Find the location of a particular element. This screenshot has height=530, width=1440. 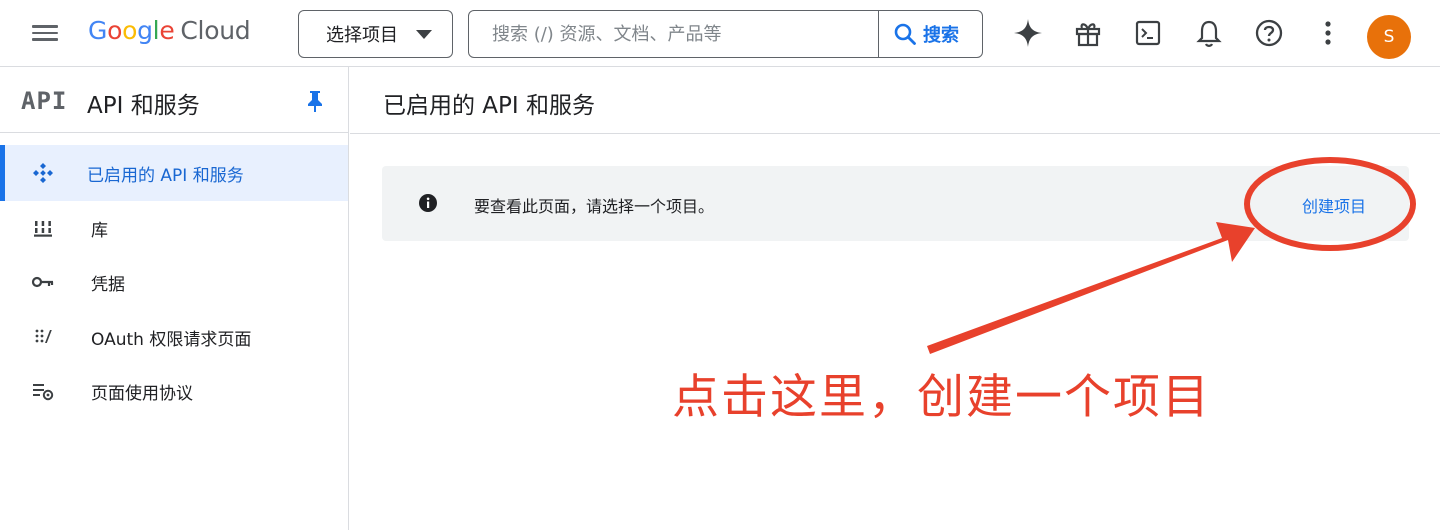

search-input is located at coordinates (673, 34).